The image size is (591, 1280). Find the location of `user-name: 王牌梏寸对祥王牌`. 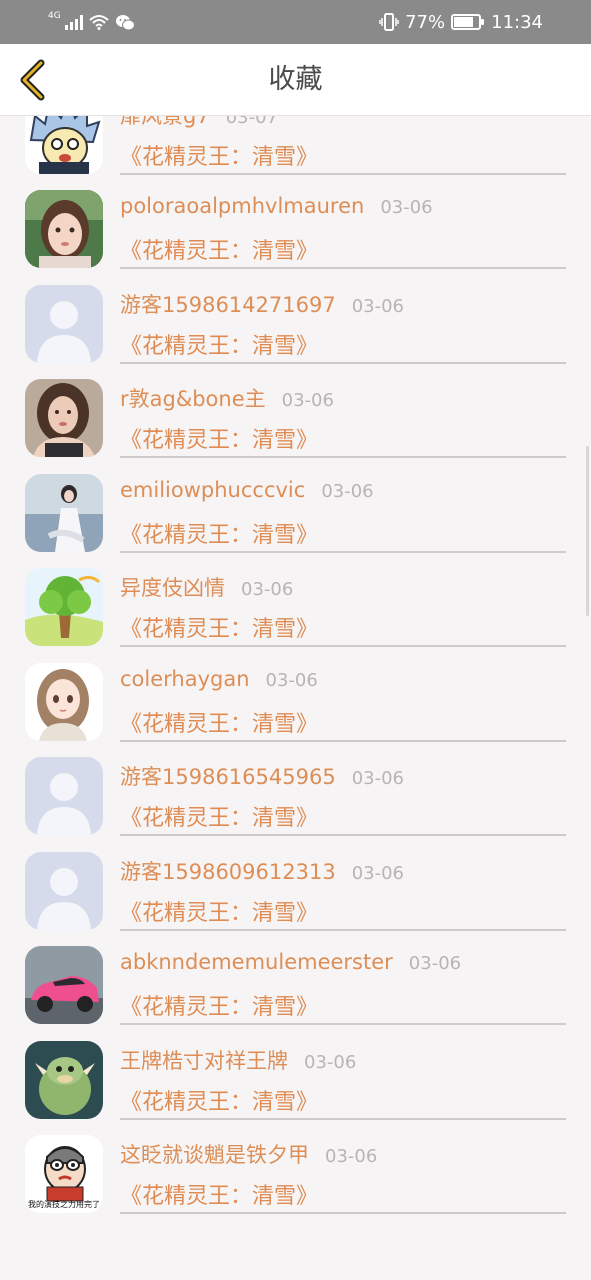

user-name: 王牌梏寸对祥王牌 is located at coordinates (204, 1060).